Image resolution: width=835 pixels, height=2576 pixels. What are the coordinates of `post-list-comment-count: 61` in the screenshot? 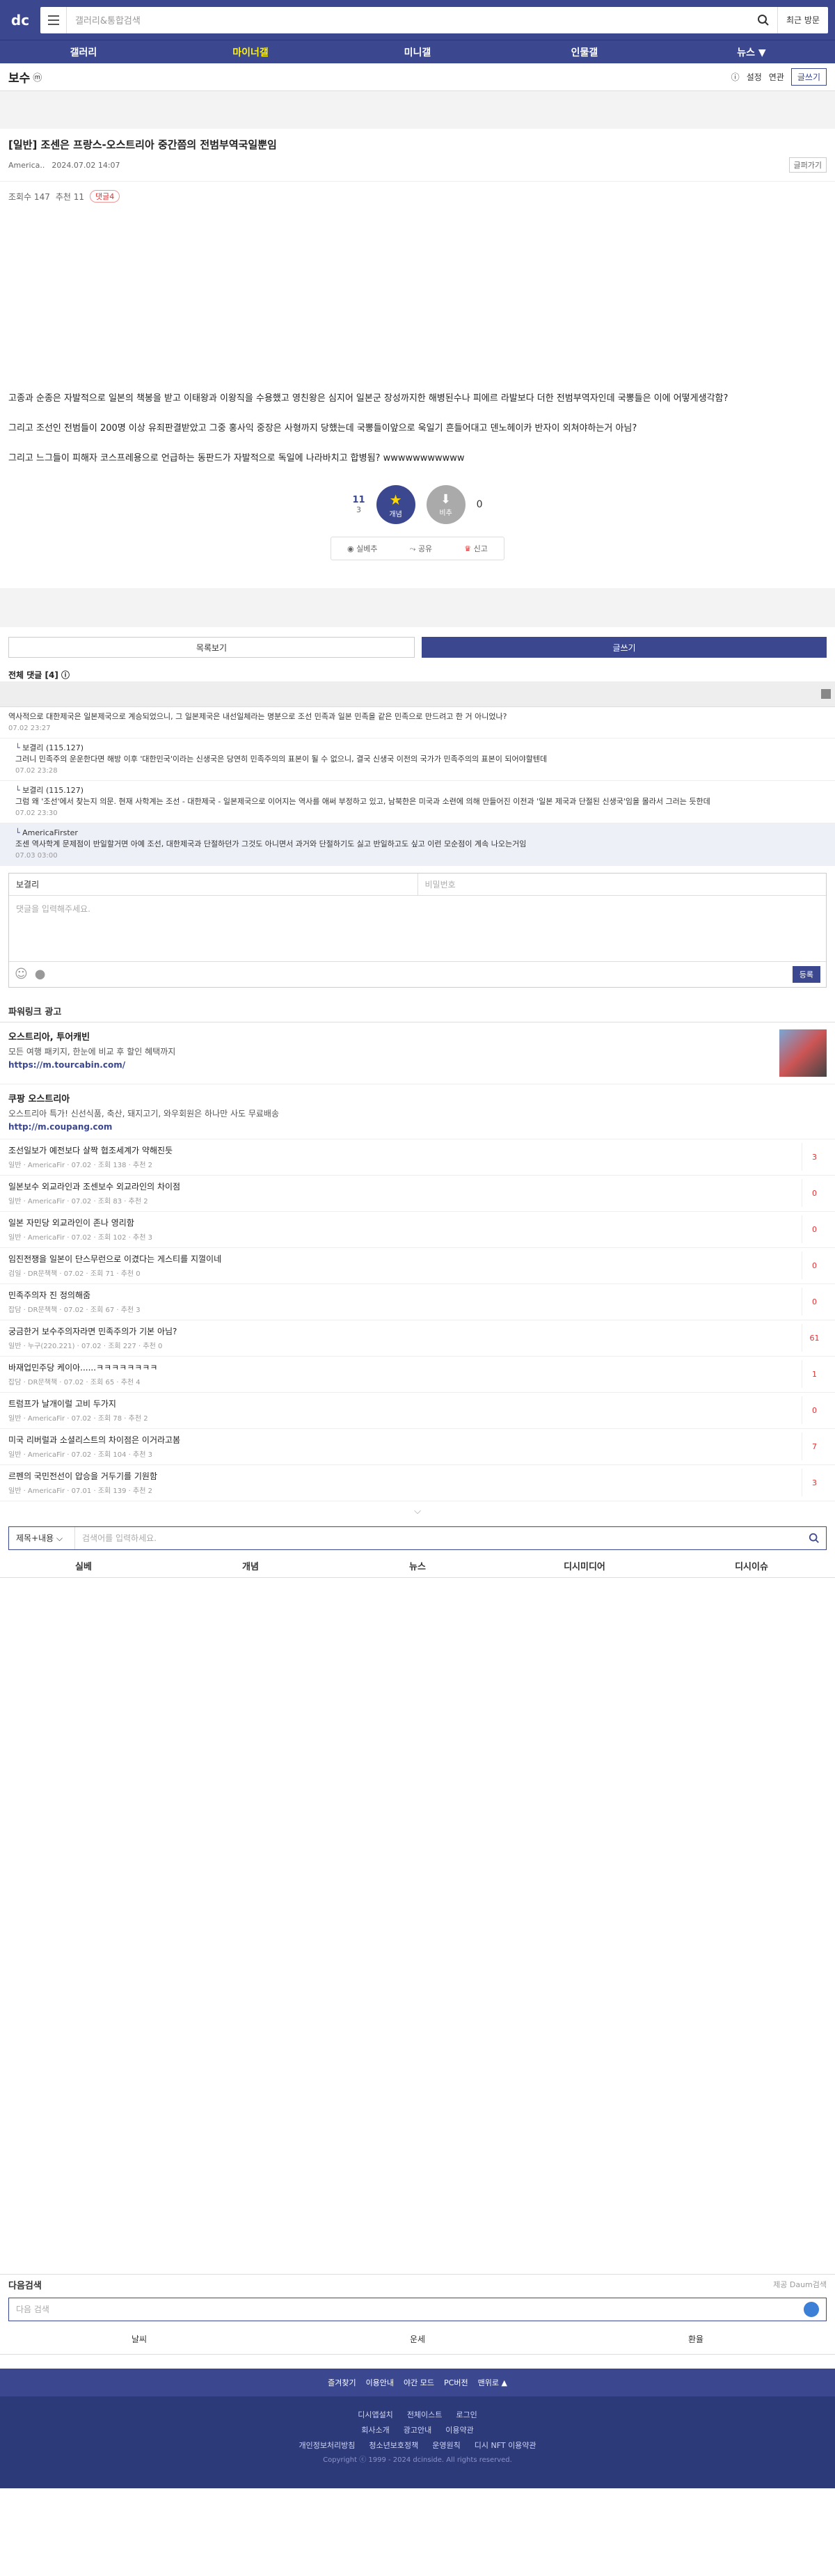 It's located at (814, 1338).